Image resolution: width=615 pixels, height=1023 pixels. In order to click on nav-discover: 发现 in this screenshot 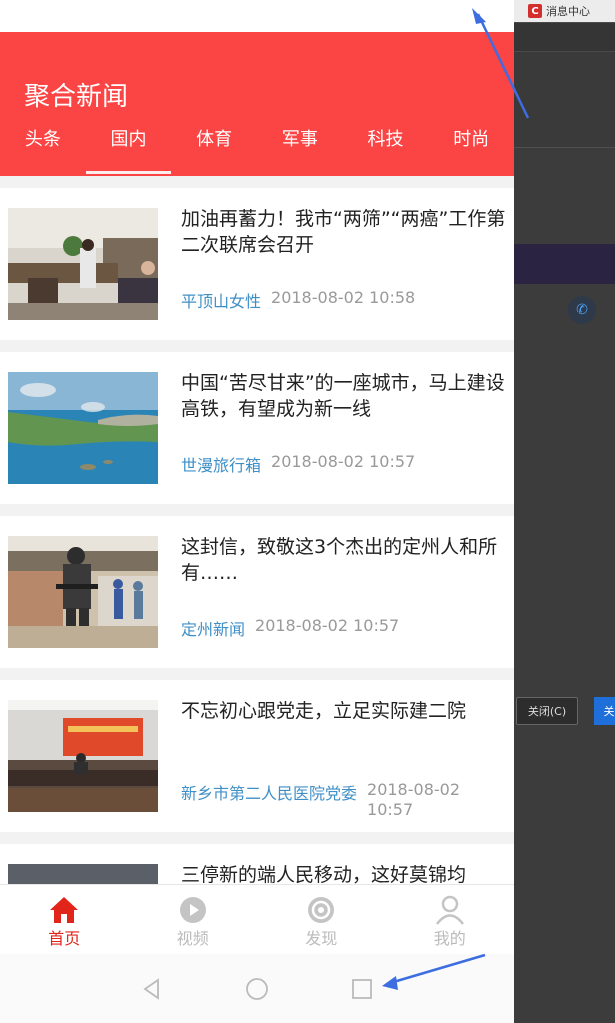, I will do `click(321, 919)`.